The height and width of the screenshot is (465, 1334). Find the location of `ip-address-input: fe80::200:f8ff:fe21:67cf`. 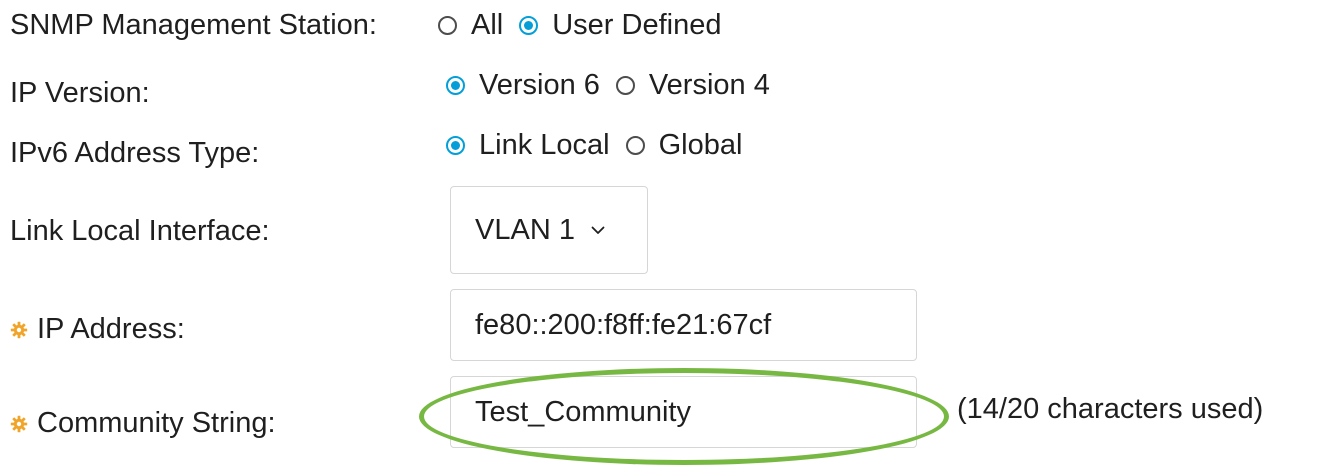

ip-address-input: fe80::200:f8ff:fe21:67cf is located at coordinates (683, 325).